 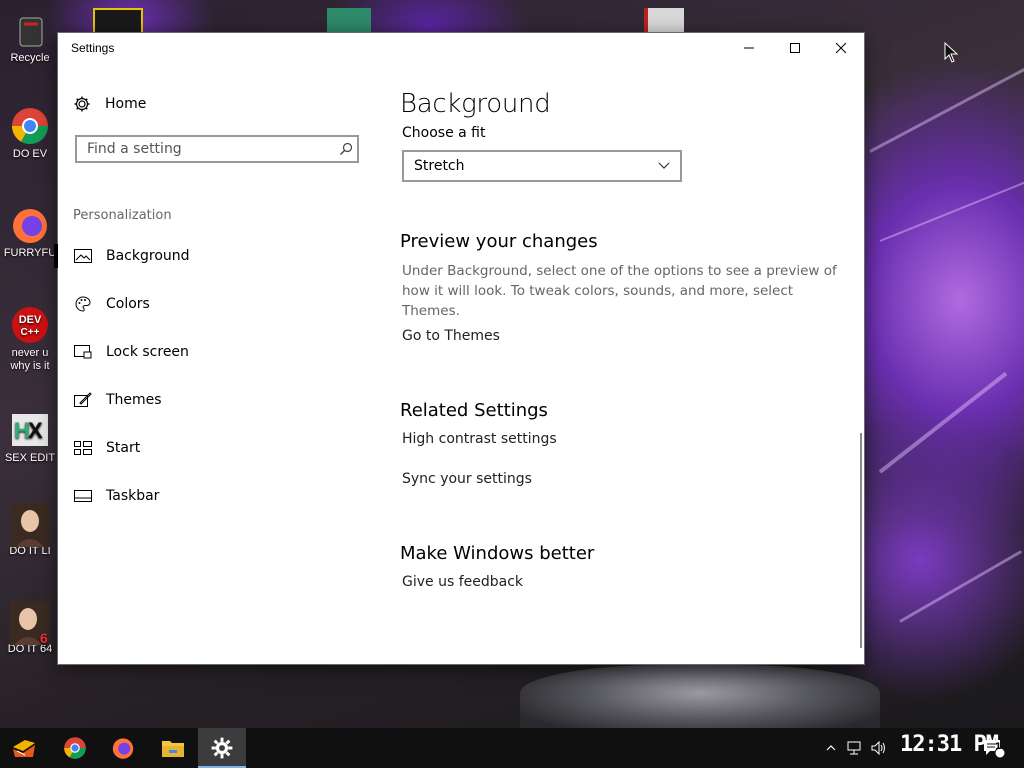 I want to click on nav-item-label: Themes, so click(x=134, y=400).